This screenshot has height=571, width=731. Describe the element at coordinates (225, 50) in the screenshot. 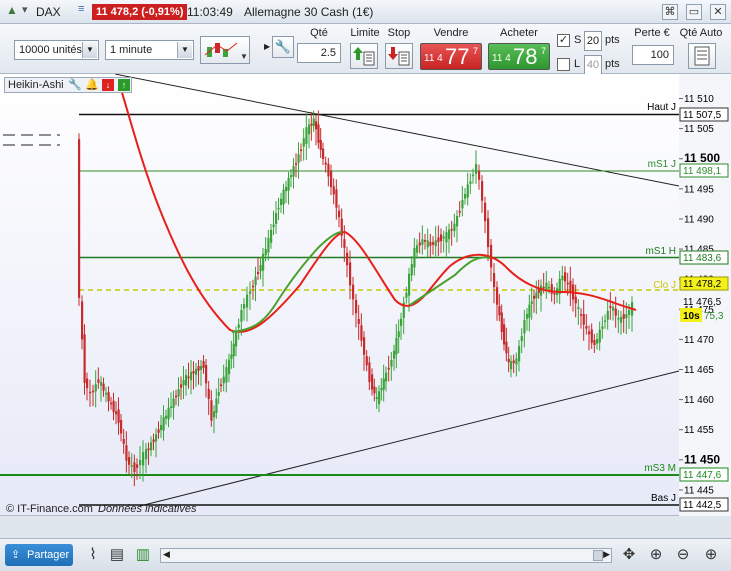

I see `chart-type-button: ▼` at that location.